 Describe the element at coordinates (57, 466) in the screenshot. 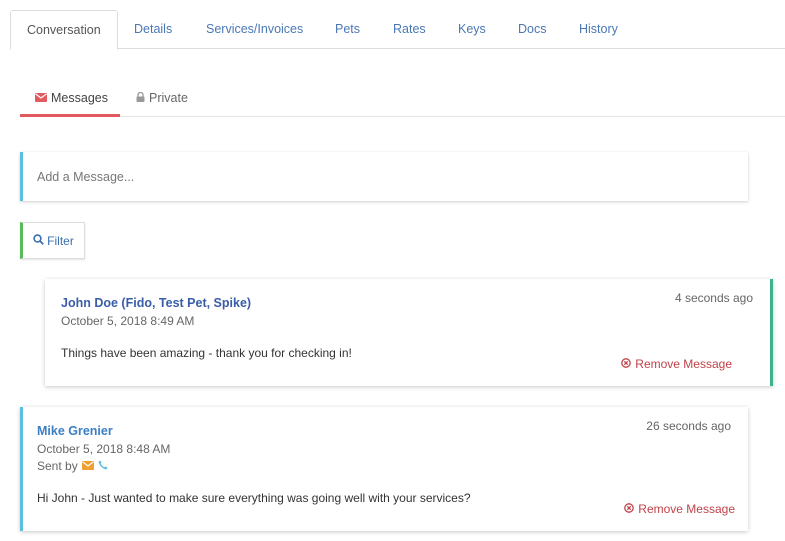

I see `sent-by-label: Sent by` at that location.